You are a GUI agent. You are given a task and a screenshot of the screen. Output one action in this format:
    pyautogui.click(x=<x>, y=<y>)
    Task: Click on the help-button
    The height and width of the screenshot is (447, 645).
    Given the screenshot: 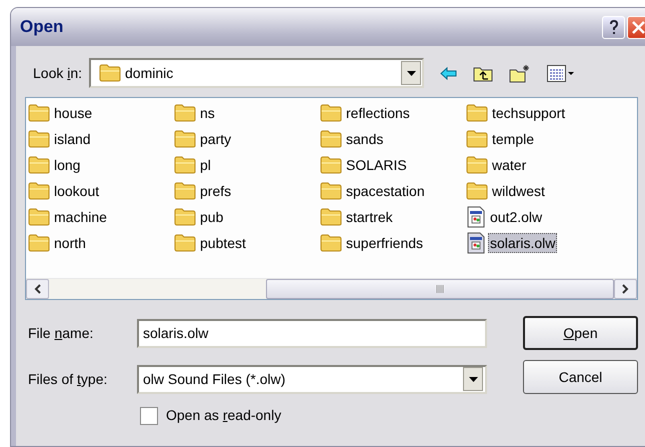 What is the action you would take?
    pyautogui.click(x=613, y=27)
    